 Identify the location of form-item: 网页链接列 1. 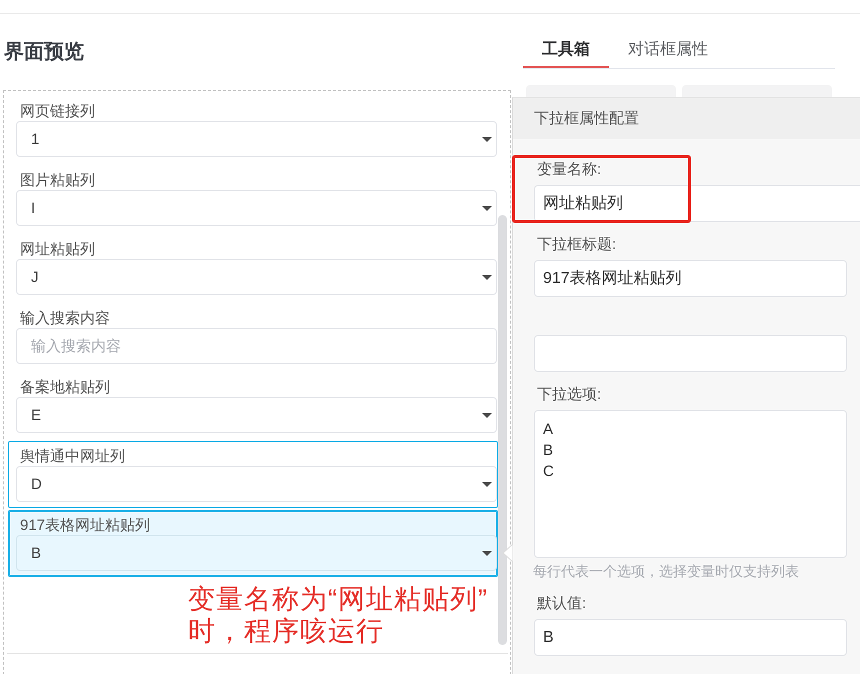
(253, 129).